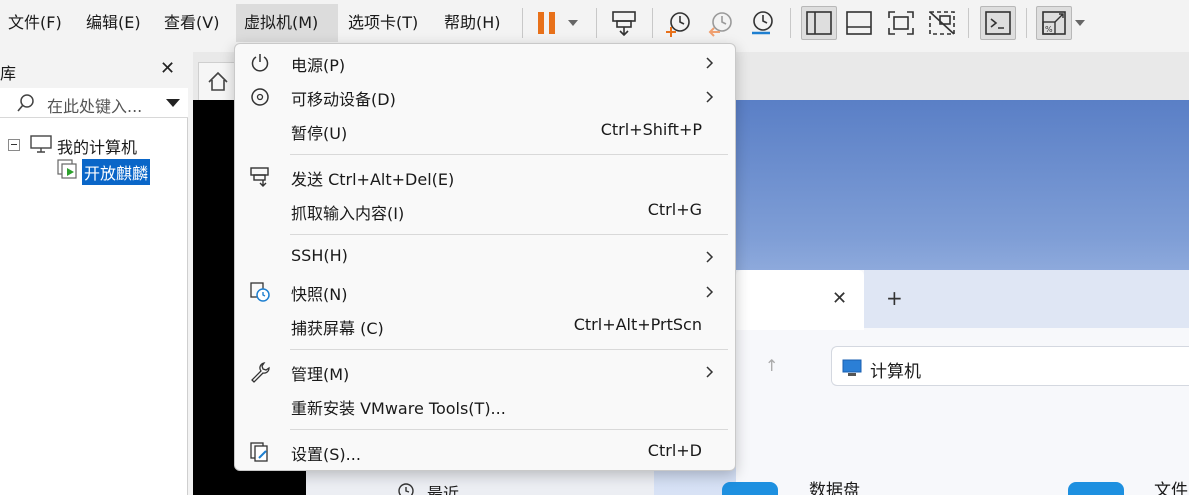 The image size is (1189, 495). Describe the element at coordinates (485, 211) in the screenshot. I see `vm-menu-grab-input: 抓取输入内容(I) Ctrl+G` at that location.